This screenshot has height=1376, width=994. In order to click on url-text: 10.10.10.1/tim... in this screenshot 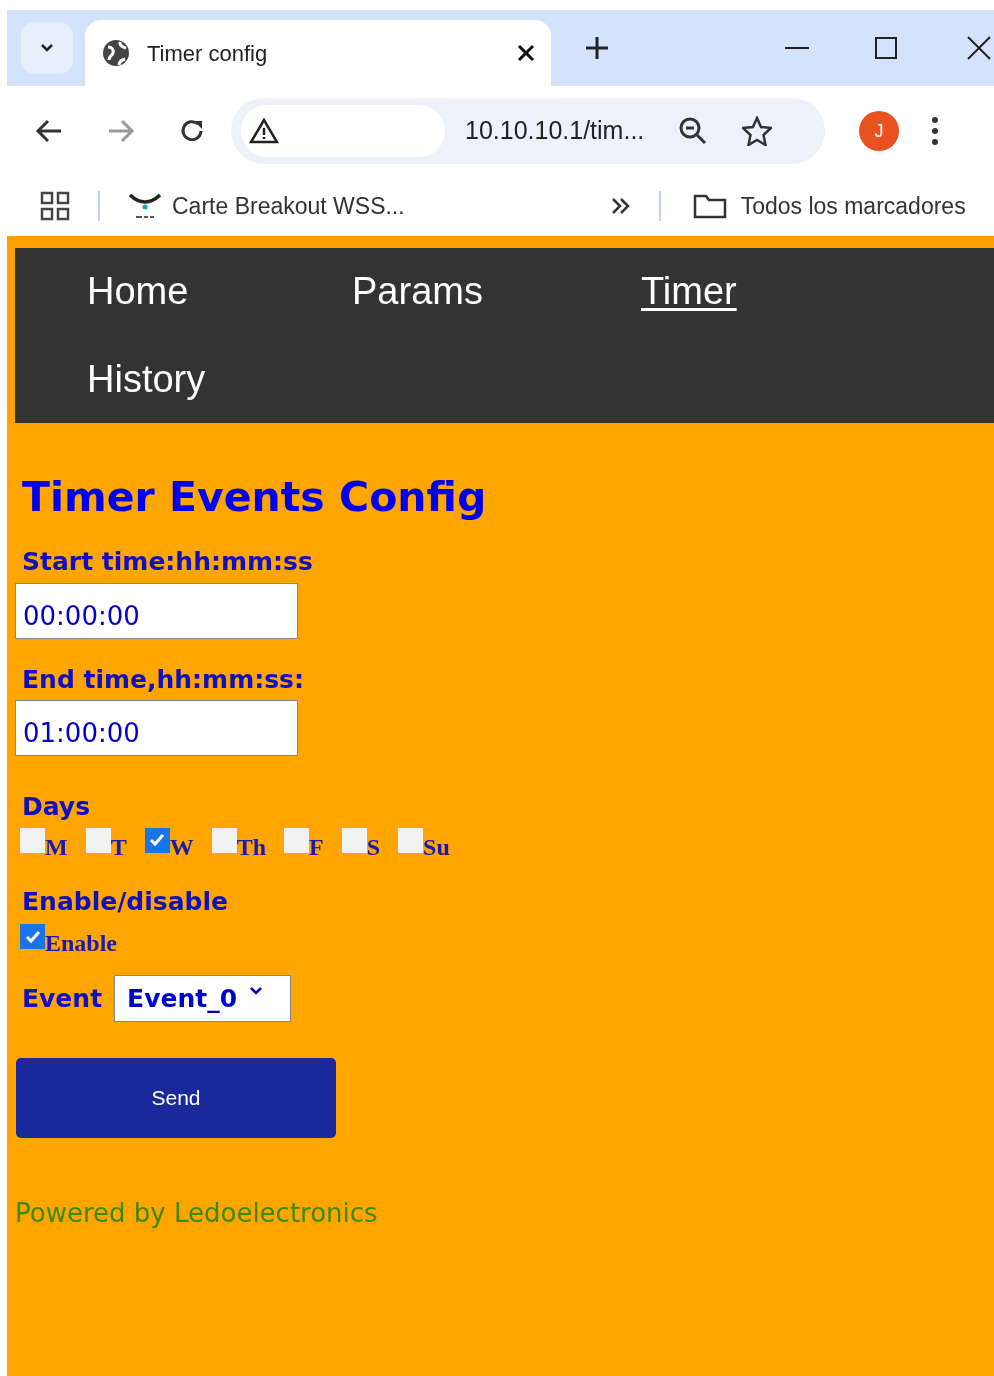, I will do `click(555, 131)`.